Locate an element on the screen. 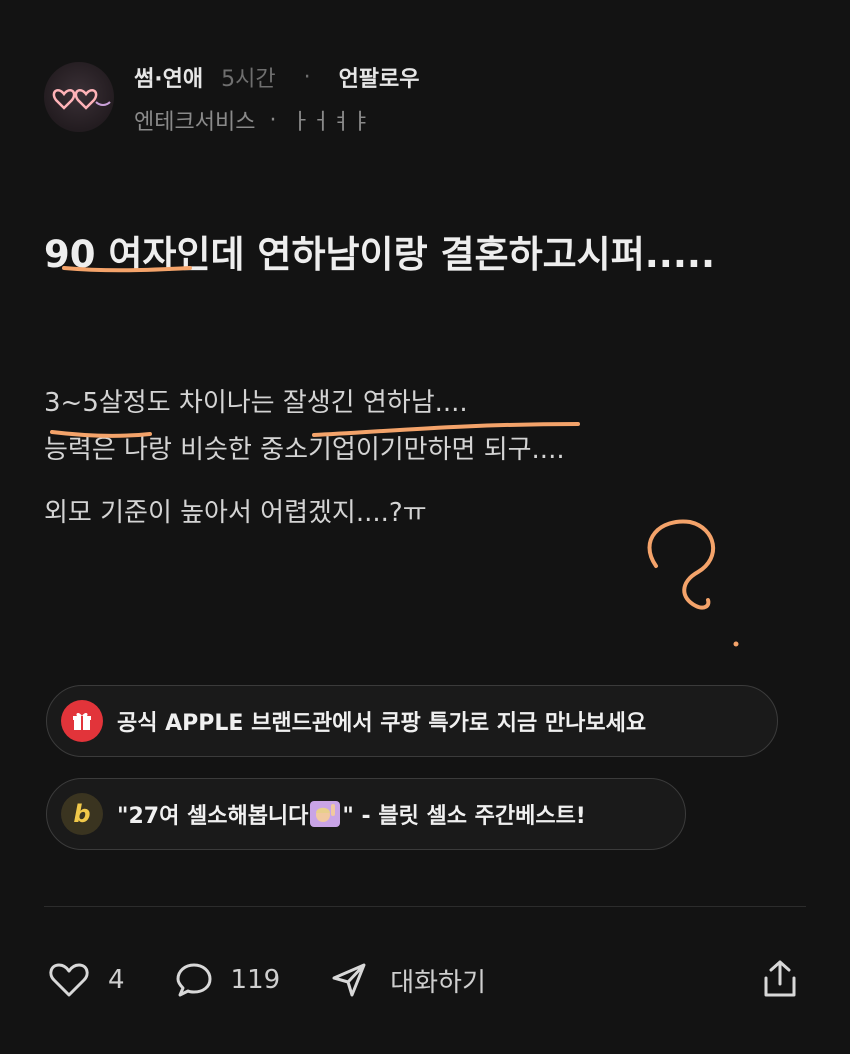 Image resolution: width=850 pixels, height=1054 pixels. hearts-icon is located at coordinates (81, 99).